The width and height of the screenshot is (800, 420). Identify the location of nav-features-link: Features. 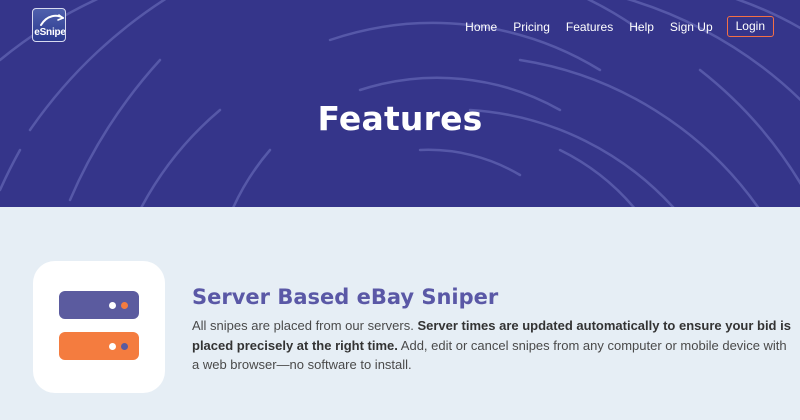
(589, 27).